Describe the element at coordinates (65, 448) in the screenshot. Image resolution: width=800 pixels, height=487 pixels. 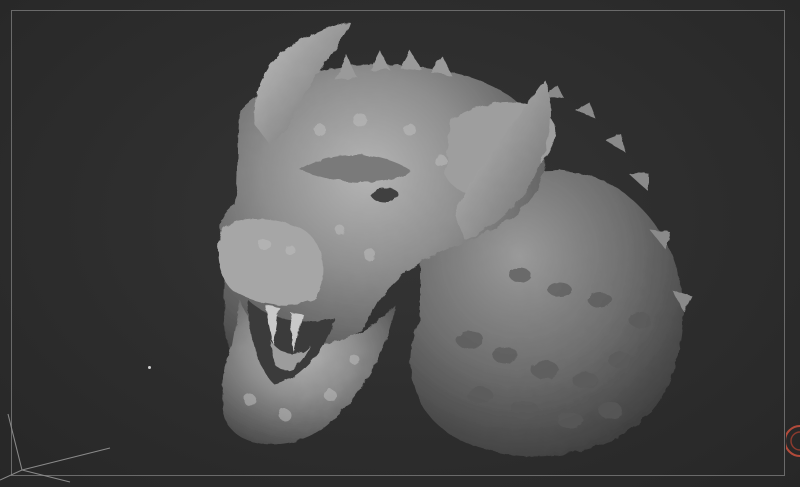
I see `axis-orientation-gizmo-icon` at that location.